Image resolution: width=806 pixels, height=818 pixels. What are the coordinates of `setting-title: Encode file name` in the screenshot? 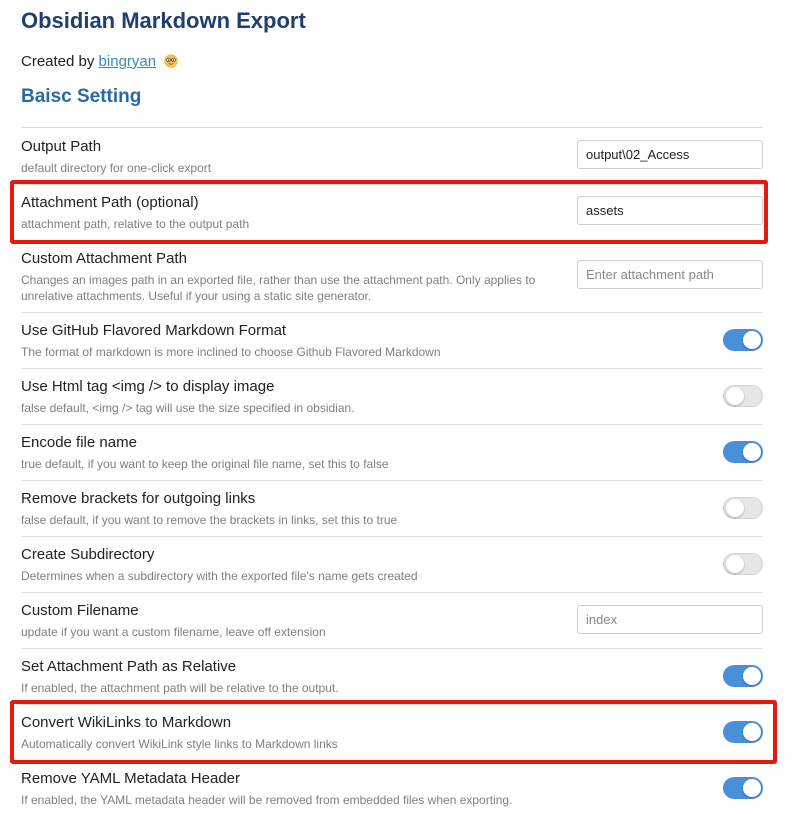 It's located at (79, 442).